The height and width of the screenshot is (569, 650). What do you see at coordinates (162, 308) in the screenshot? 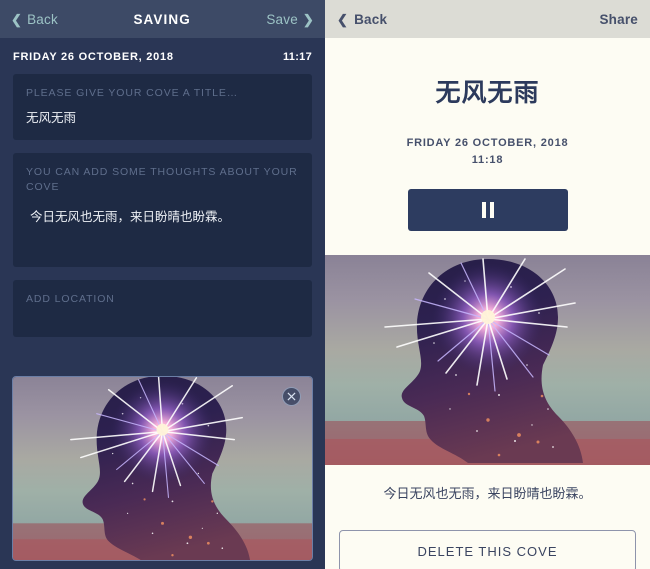
I see `location-field: ADD LOCATION` at bounding box center [162, 308].